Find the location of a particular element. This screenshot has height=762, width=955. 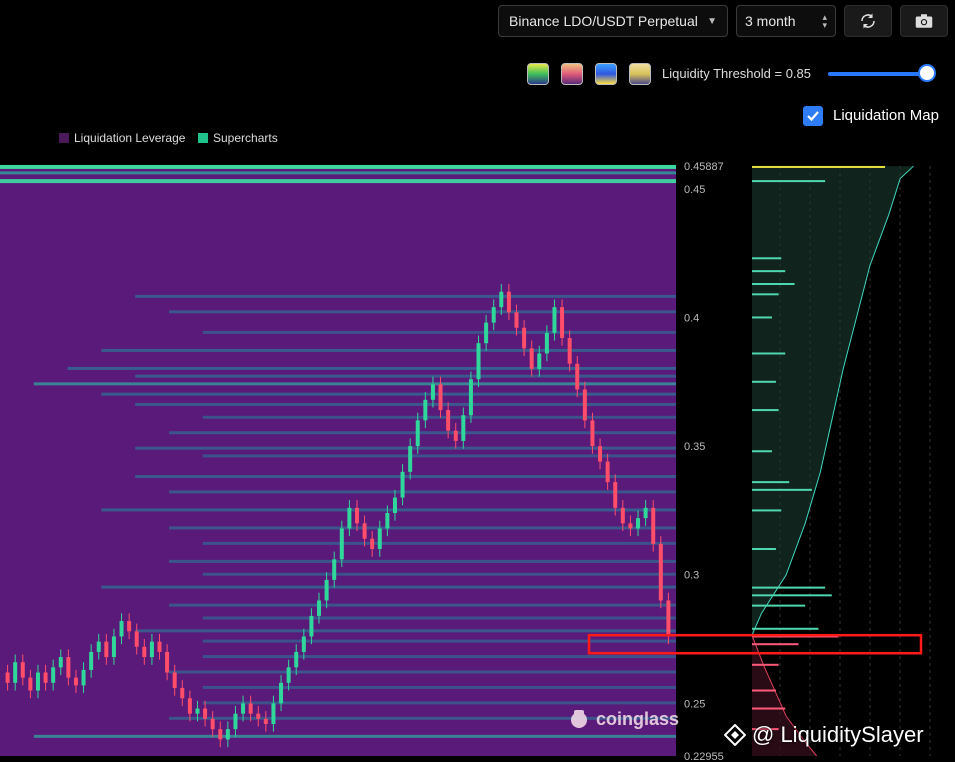

y-axis-tick-label: 0.22955 is located at coordinates (704, 756).